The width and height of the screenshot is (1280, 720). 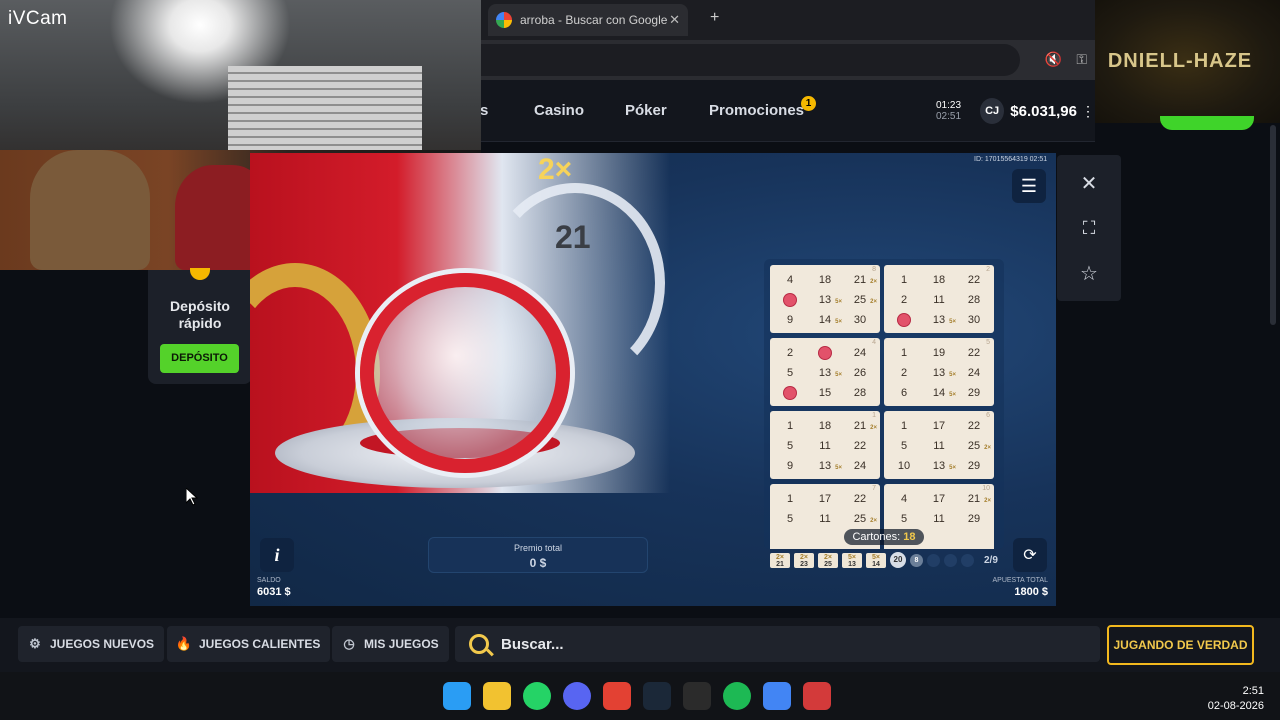 What do you see at coordinates (991, 560) in the screenshot?
I see `history-pager: 2/9` at bounding box center [991, 560].